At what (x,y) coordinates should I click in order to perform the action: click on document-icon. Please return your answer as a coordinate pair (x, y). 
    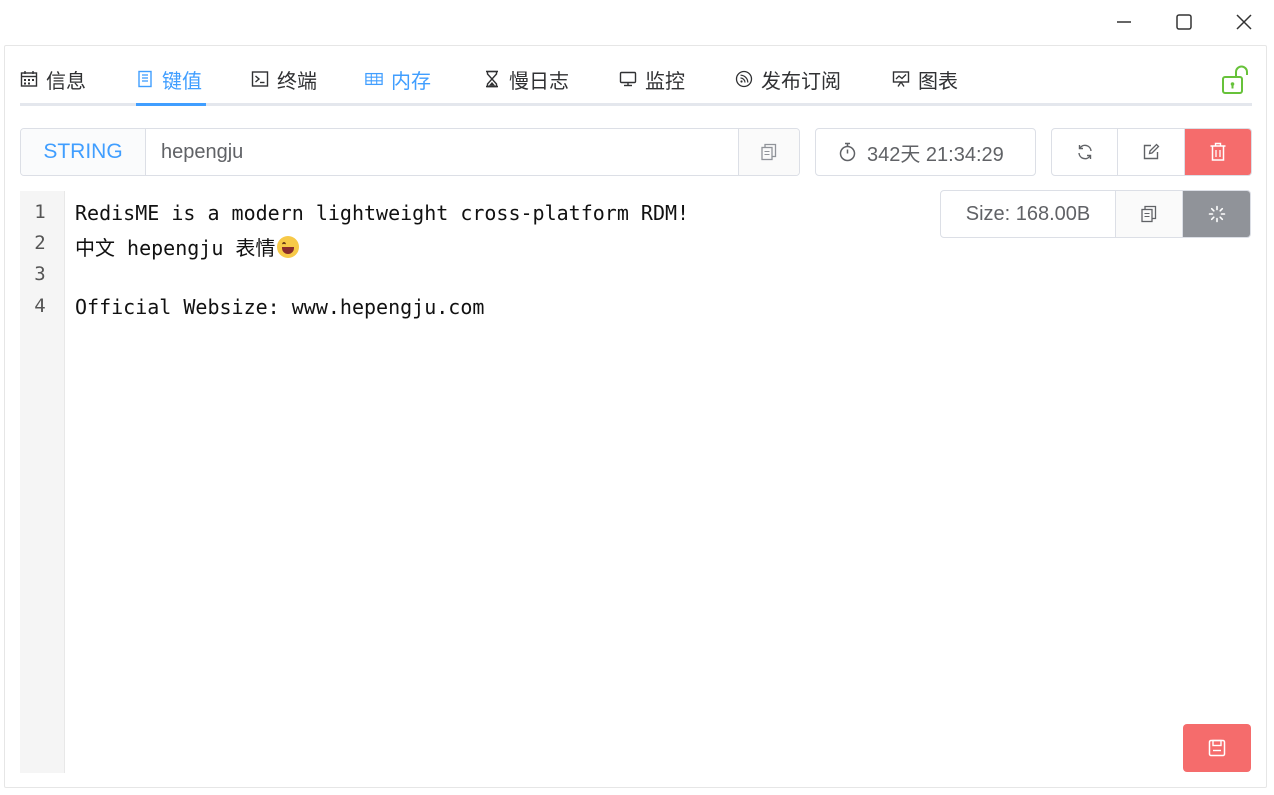
    Looking at the image, I should click on (145, 79).